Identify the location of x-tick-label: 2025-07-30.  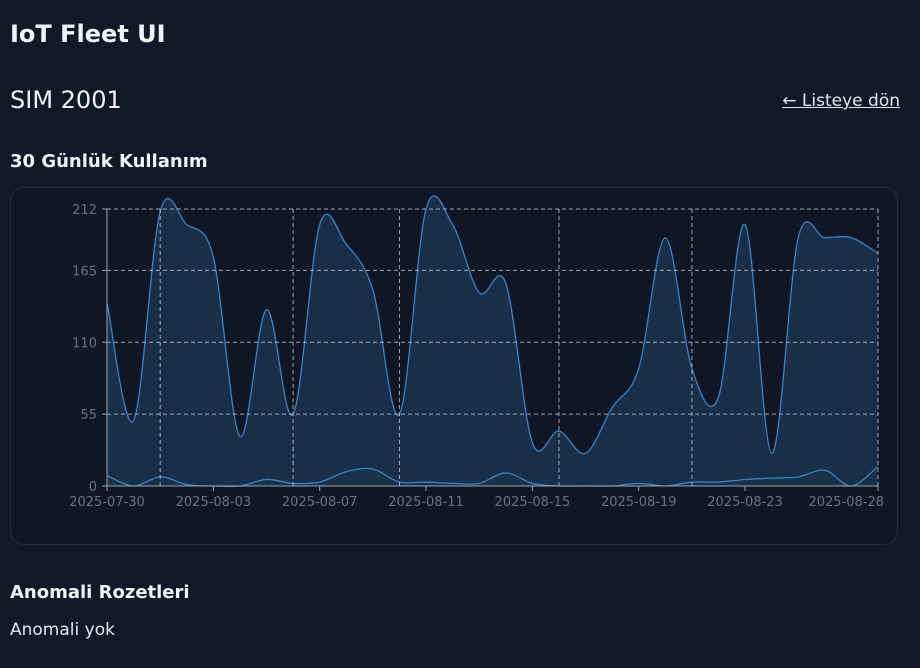
(107, 502).